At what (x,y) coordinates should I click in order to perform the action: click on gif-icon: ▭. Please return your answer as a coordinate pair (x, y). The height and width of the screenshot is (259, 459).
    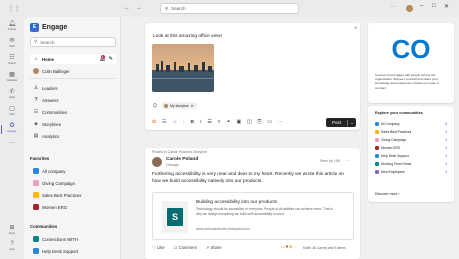
    Looking at the image, I should click on (269, 122).